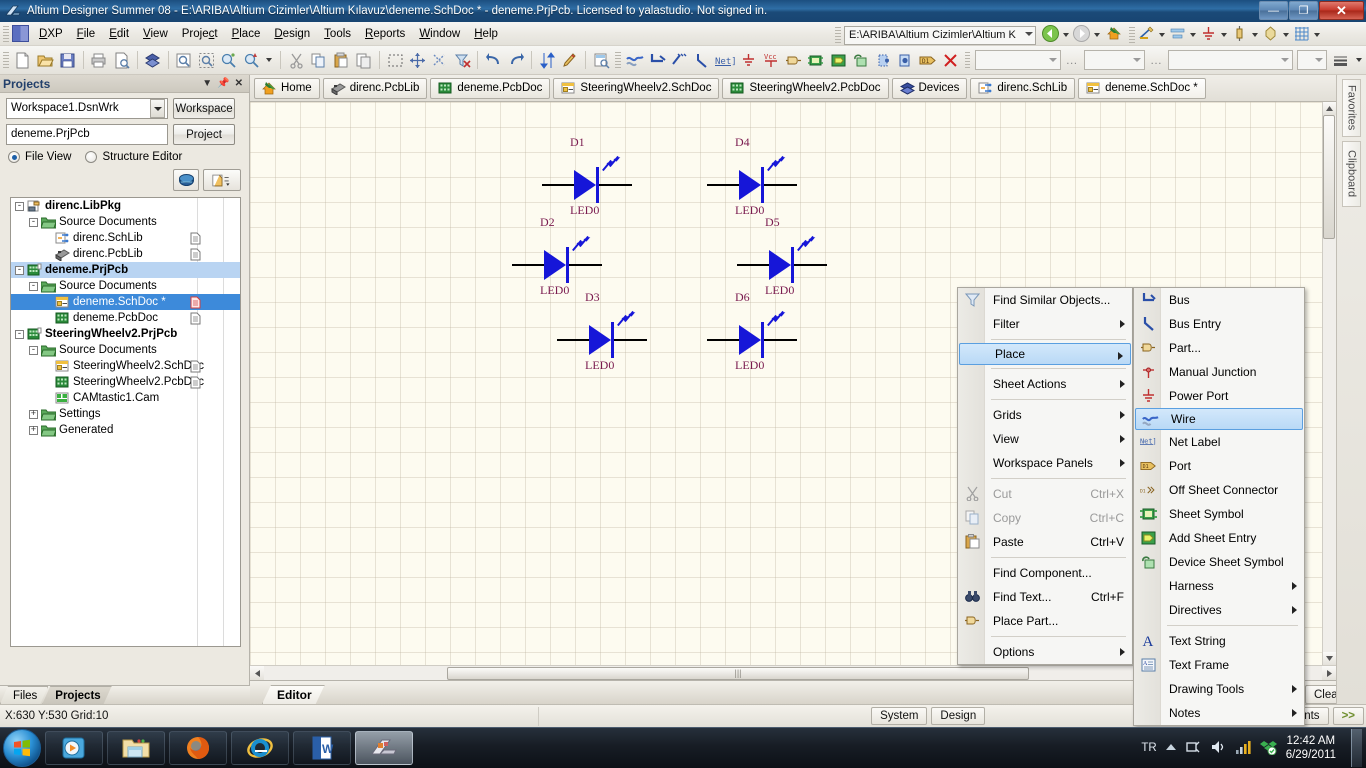  I want to click on menu-item-drawing-tools: Drawing Tools, so click(1219, 689).